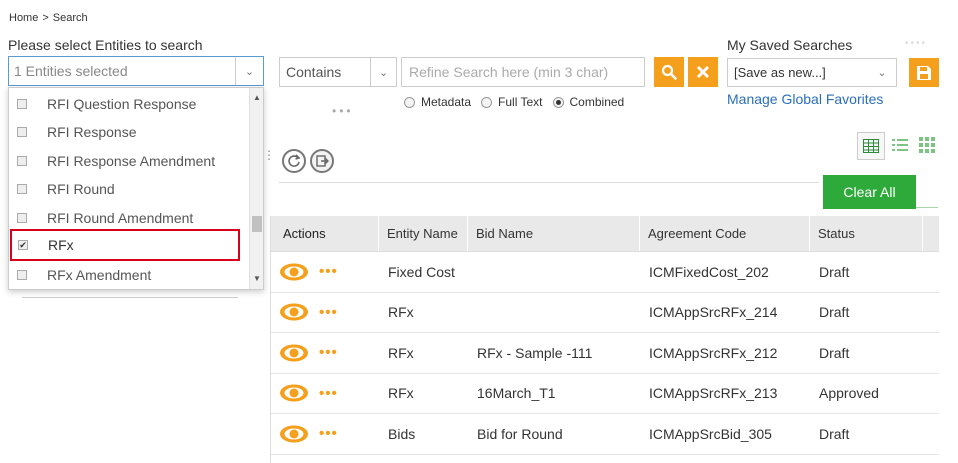  I want to click on entity-option-label: RFx Amendment, so click(99, 275).